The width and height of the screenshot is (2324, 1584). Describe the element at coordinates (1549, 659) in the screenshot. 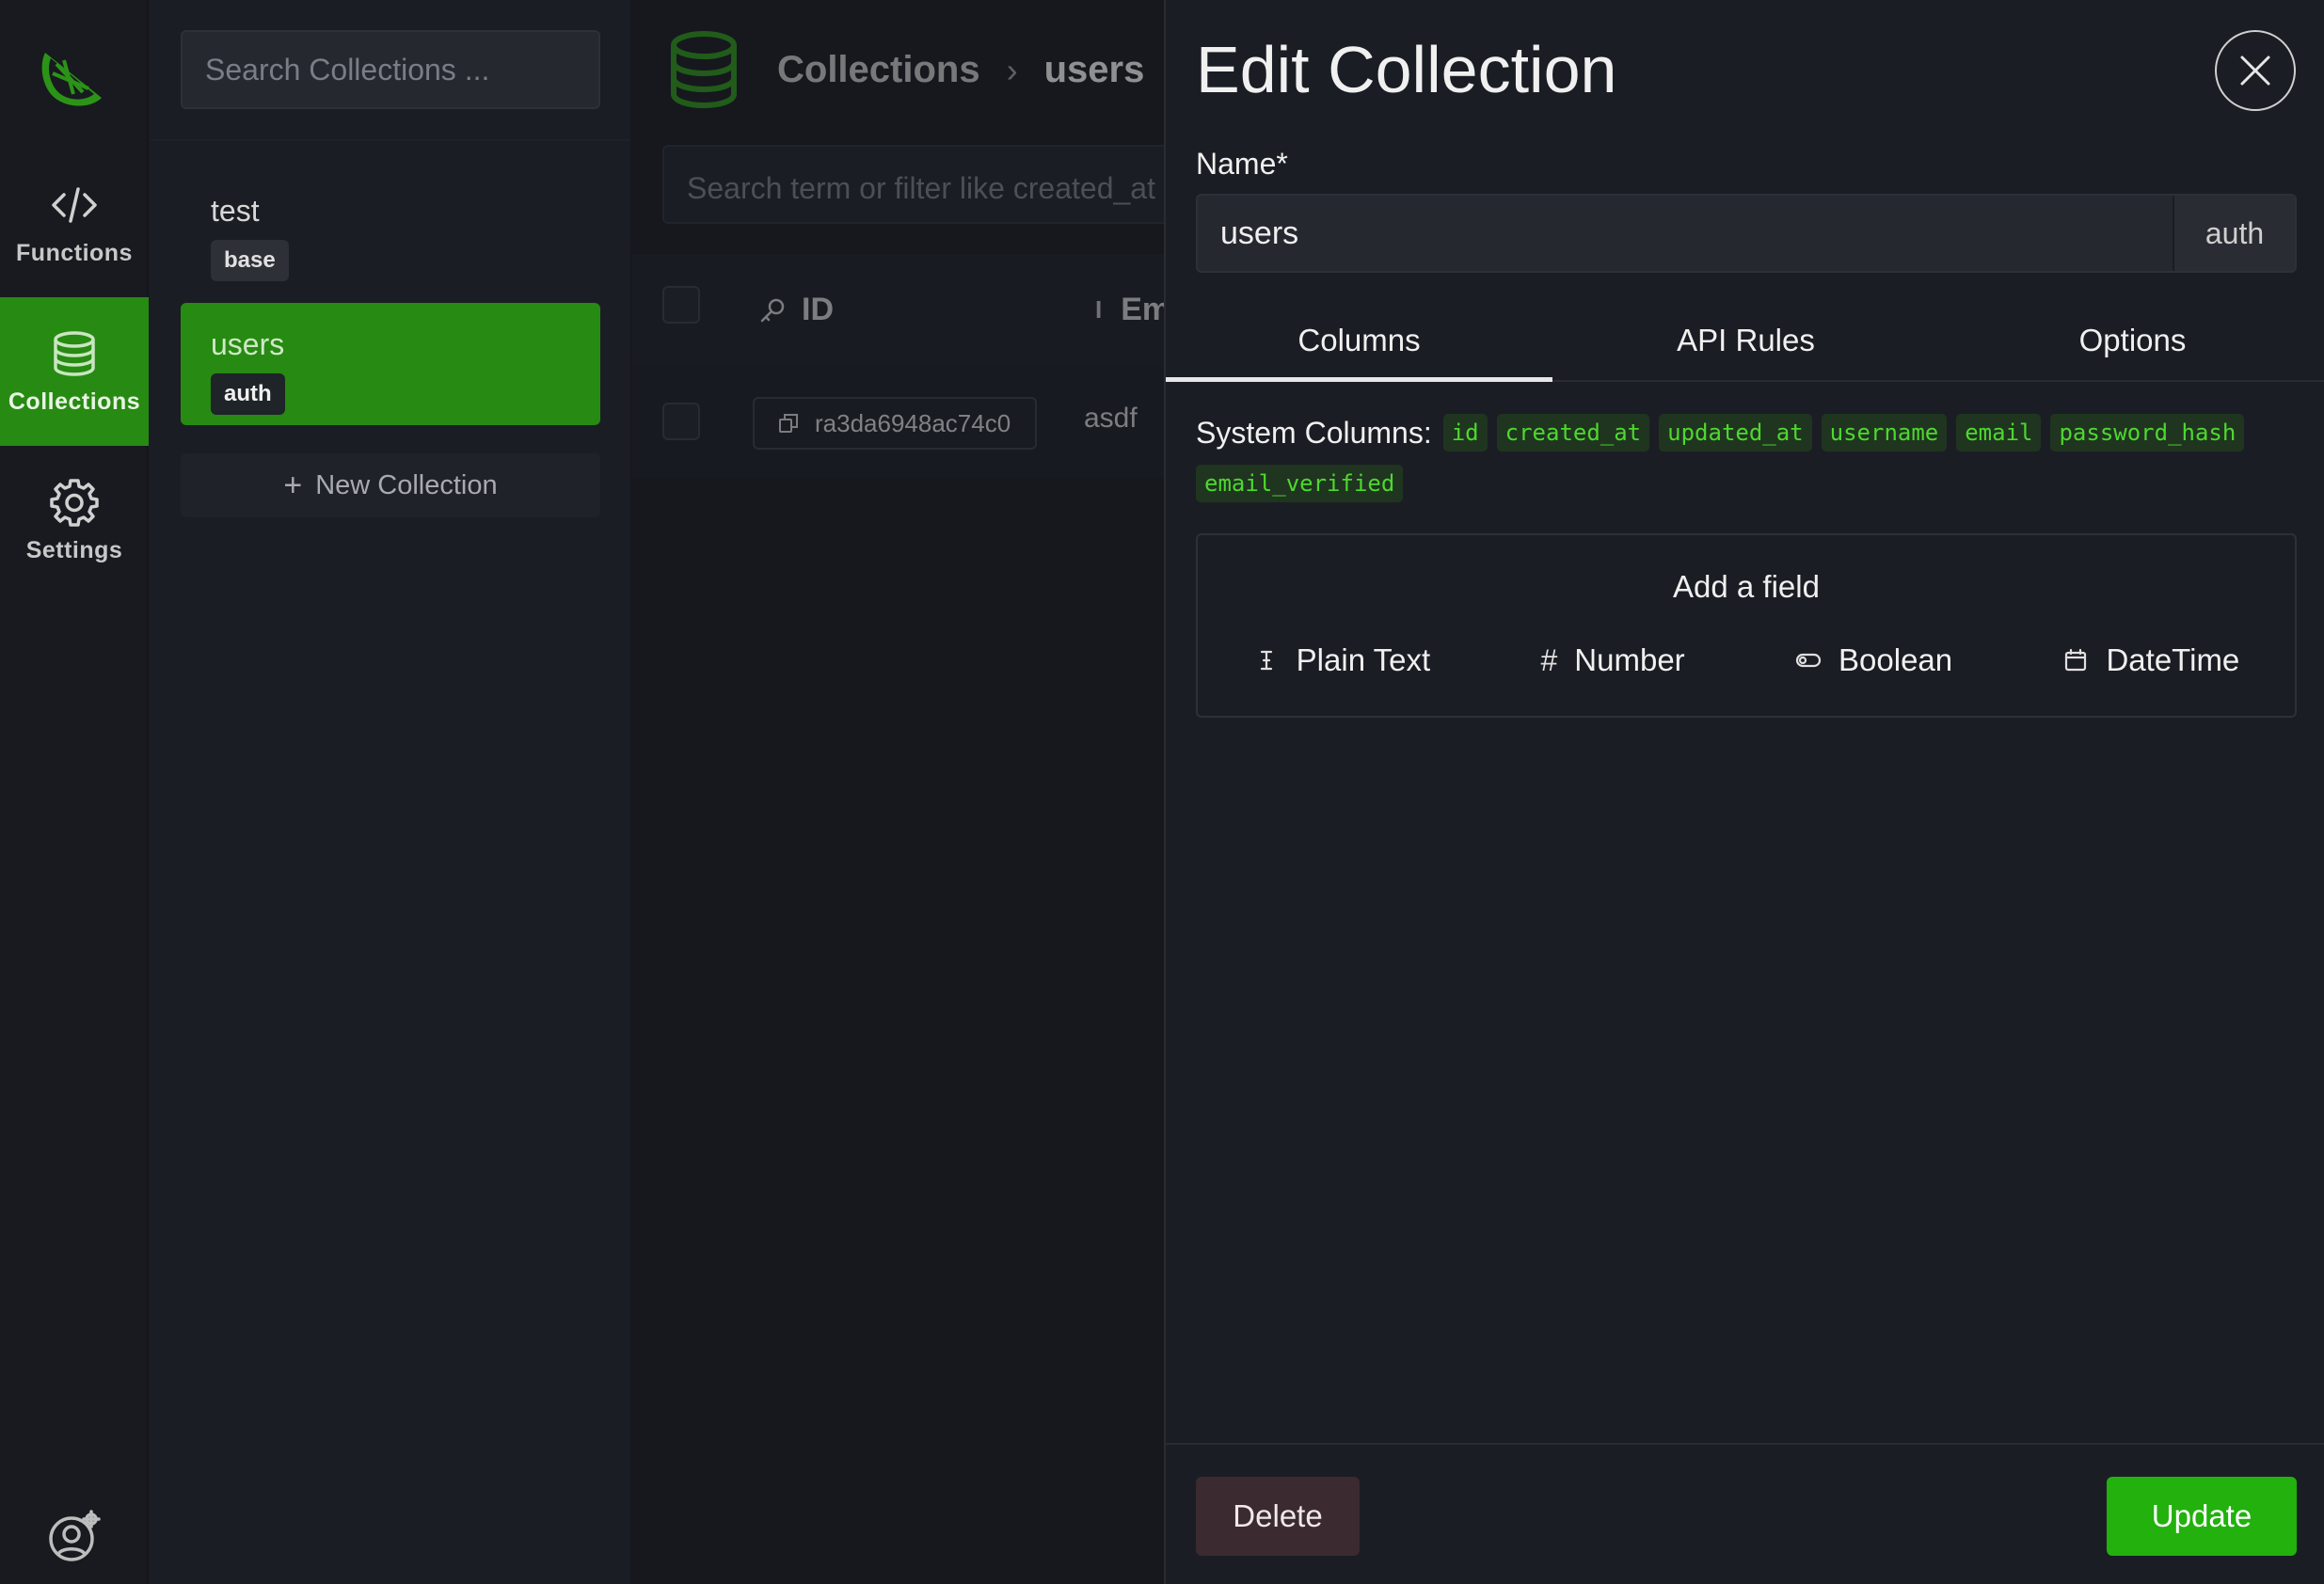

I see `hash-icon: #` at that location.